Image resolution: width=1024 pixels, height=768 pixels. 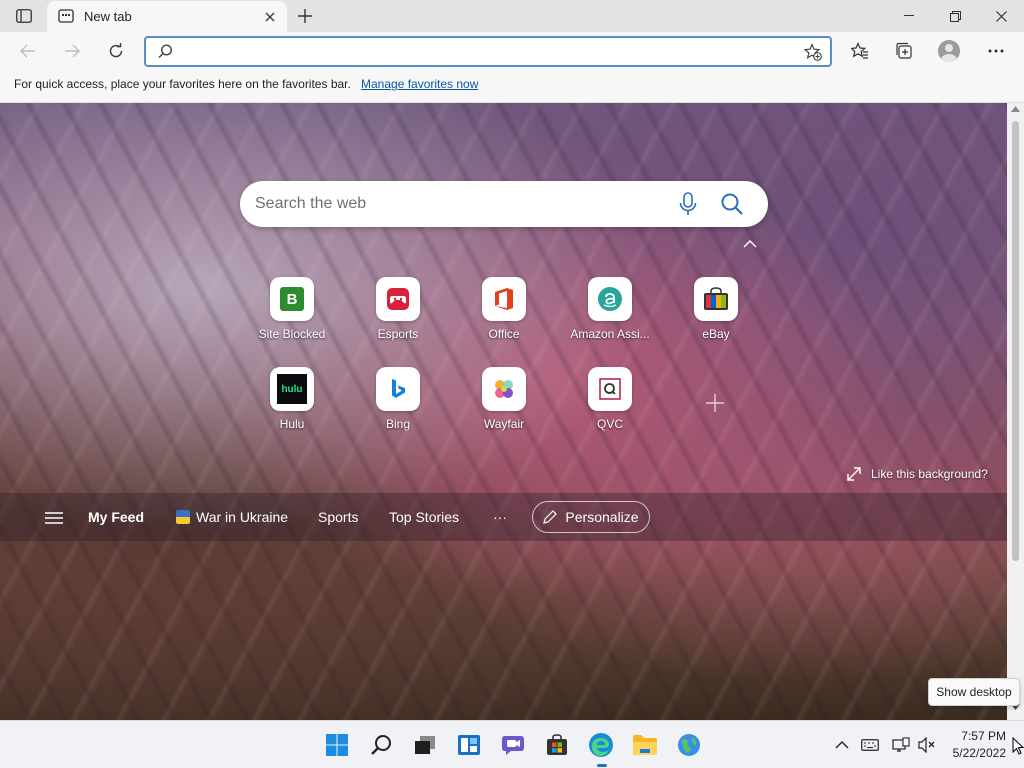 I want to click on page-scrollbar, so click(x=1015, y=411).